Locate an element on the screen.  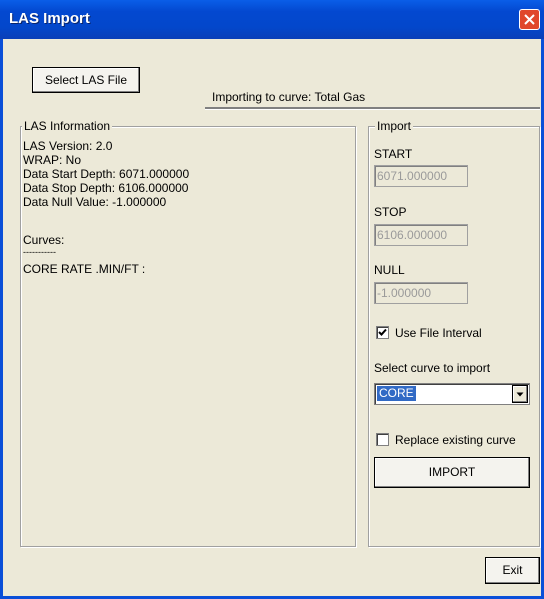
replace-existing-curve-checkbox is located at coordinates (382, 439).